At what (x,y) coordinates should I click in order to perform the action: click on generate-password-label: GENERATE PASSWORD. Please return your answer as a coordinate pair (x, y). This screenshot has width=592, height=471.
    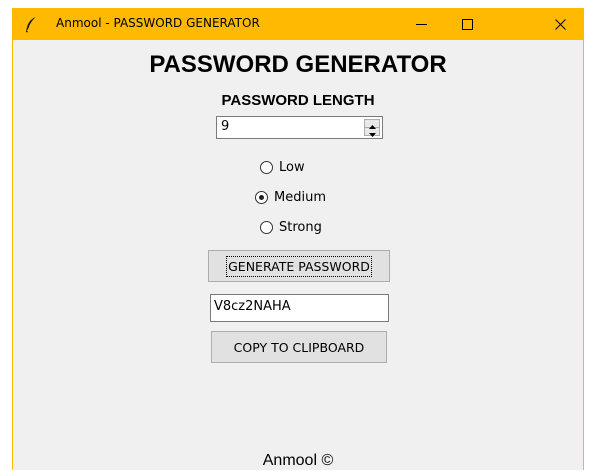
    Looking at the image, I should click on (299, 266).